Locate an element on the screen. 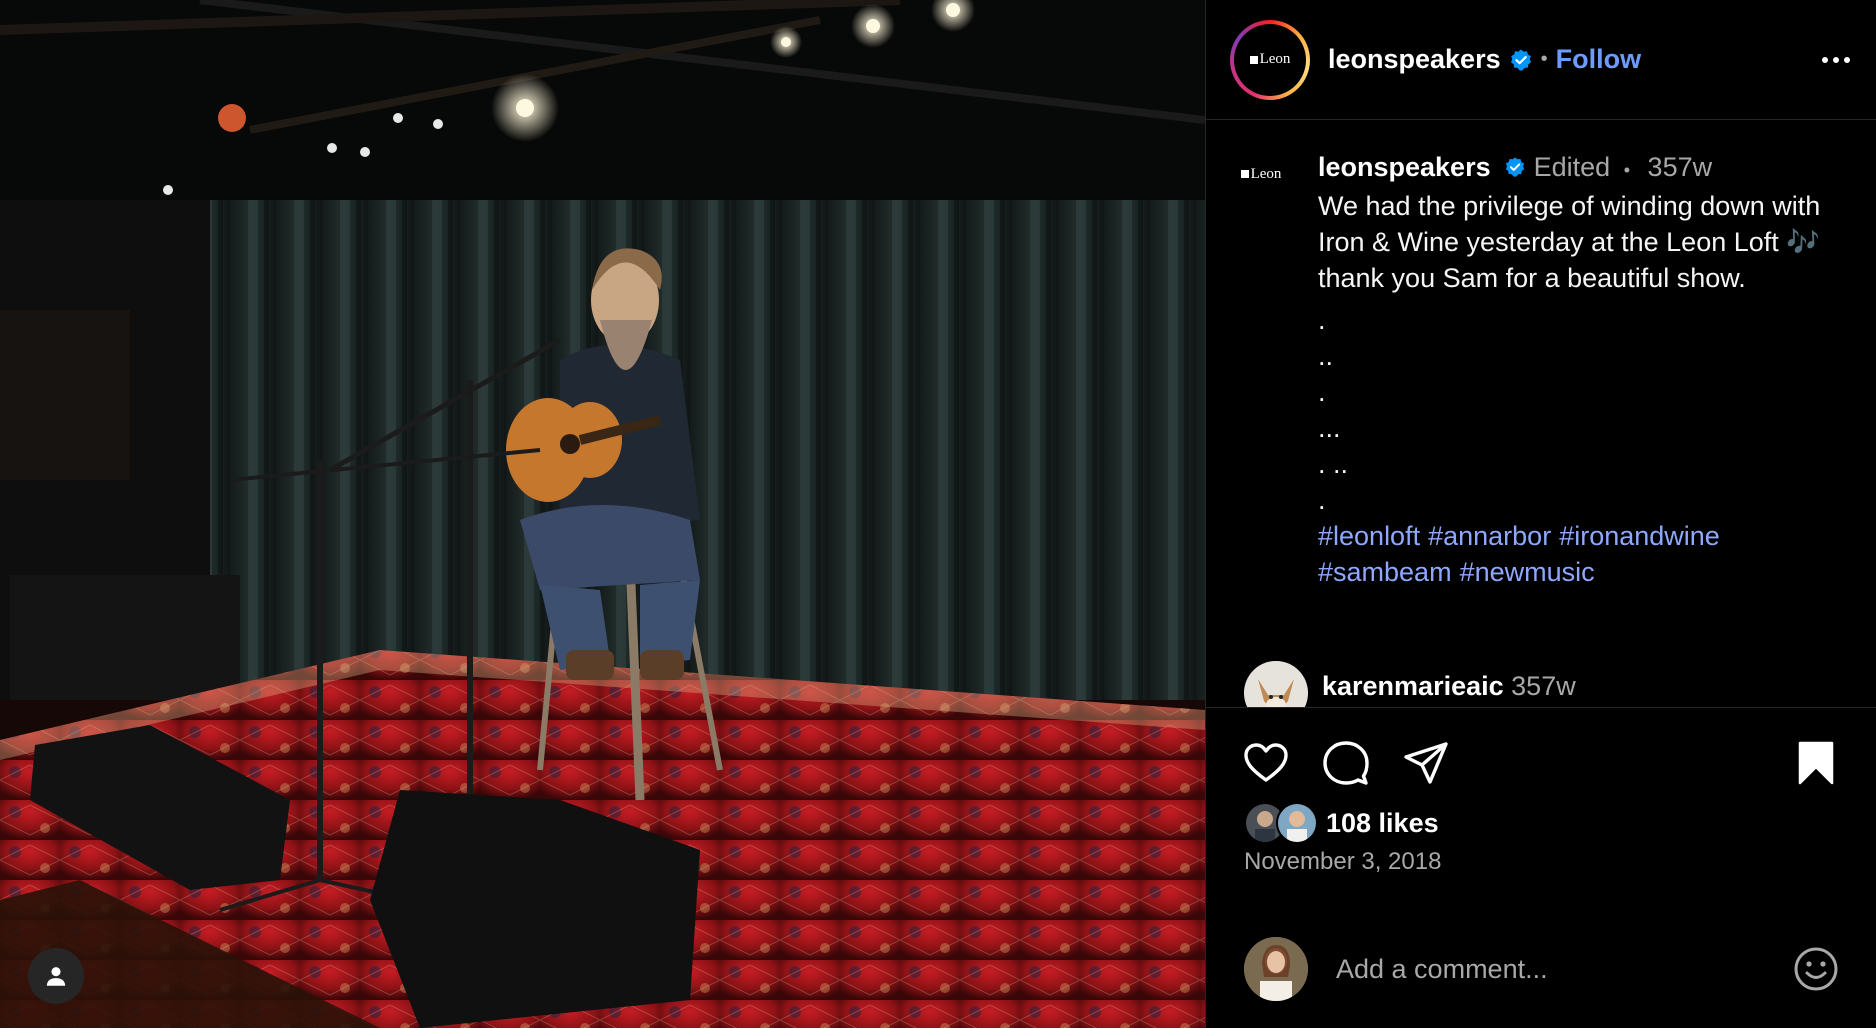  comment-icon is located at coordinates (1346, 763).